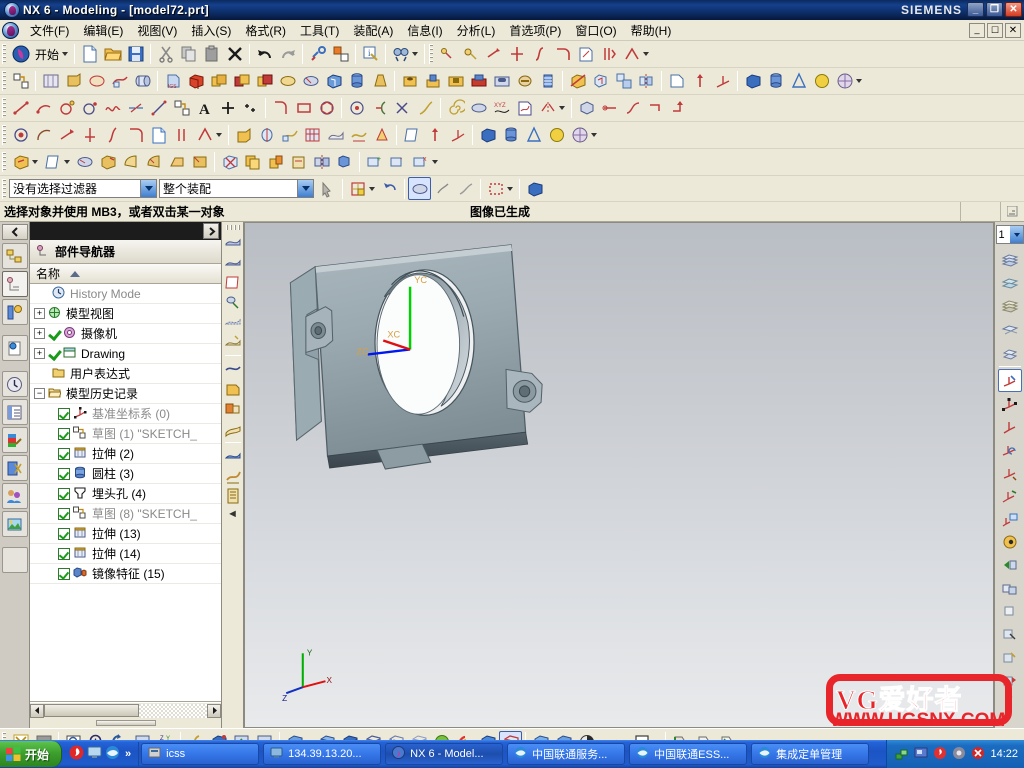  I want to click on rectangle-select-caret-icon, so click(510, 188).